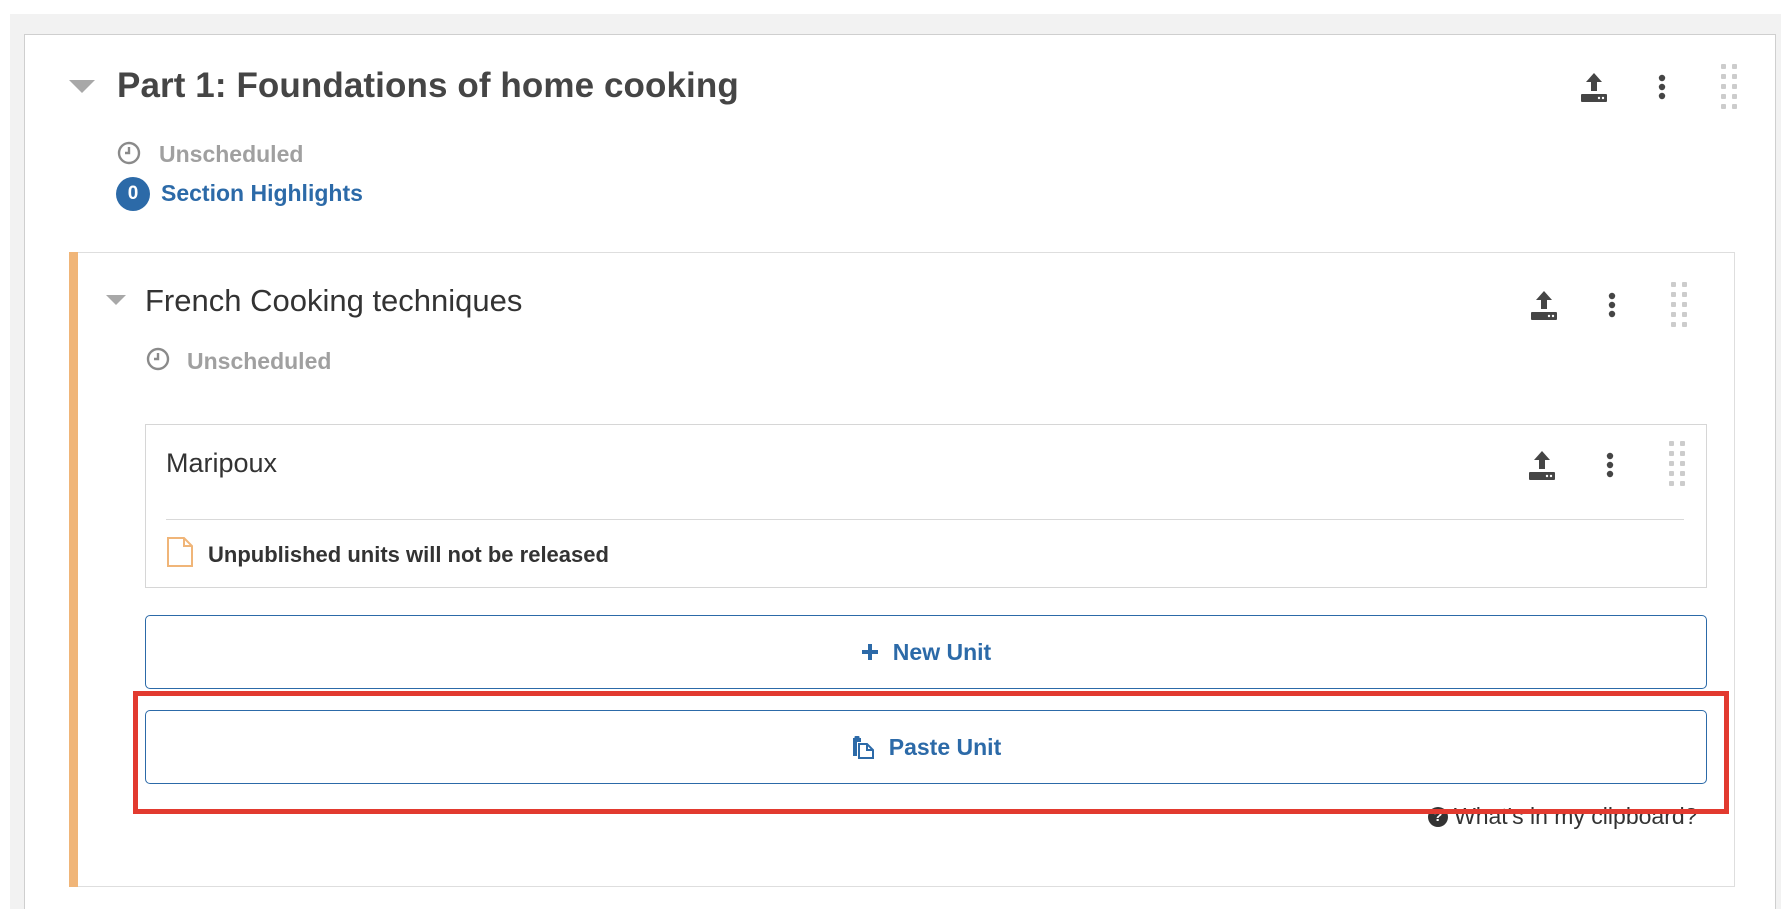 The width and height of the screenshot is (1781, 909). I want to click on clipboard-help-label: What's in my clipboard?, so click(1576, 816).